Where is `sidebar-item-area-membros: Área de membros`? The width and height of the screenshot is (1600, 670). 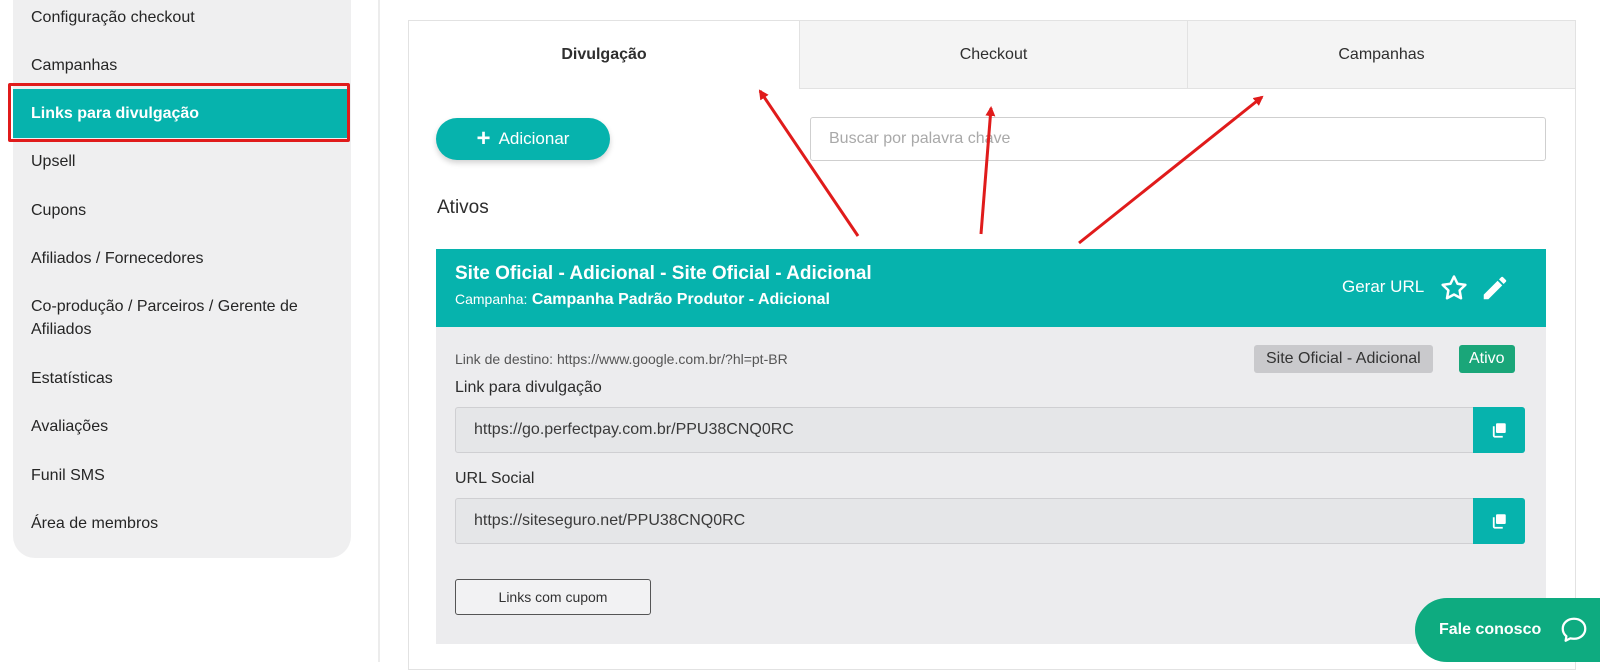 sidebar-item-area-membros: Área de membros is located at coordinates (94, 523).